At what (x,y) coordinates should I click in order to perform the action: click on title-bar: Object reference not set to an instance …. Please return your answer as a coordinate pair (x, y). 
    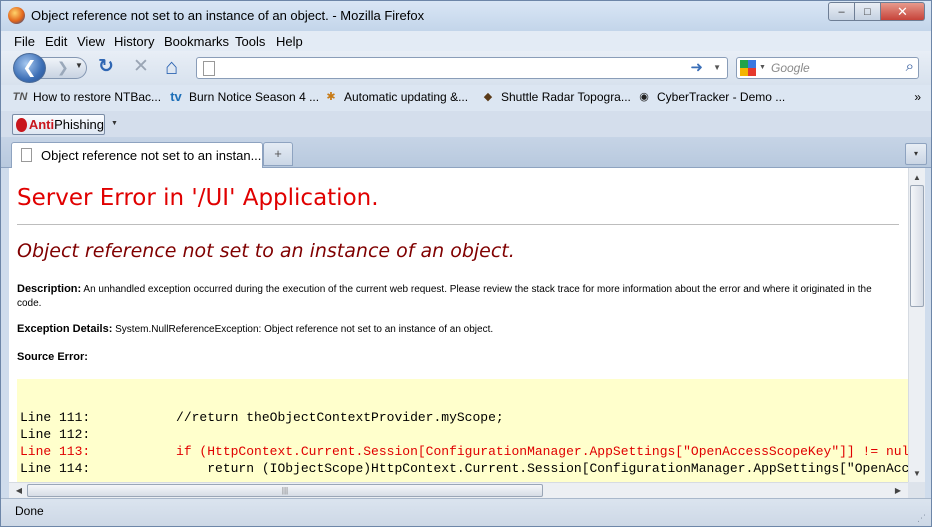
    Looking at the image, I should click on (466, 16).